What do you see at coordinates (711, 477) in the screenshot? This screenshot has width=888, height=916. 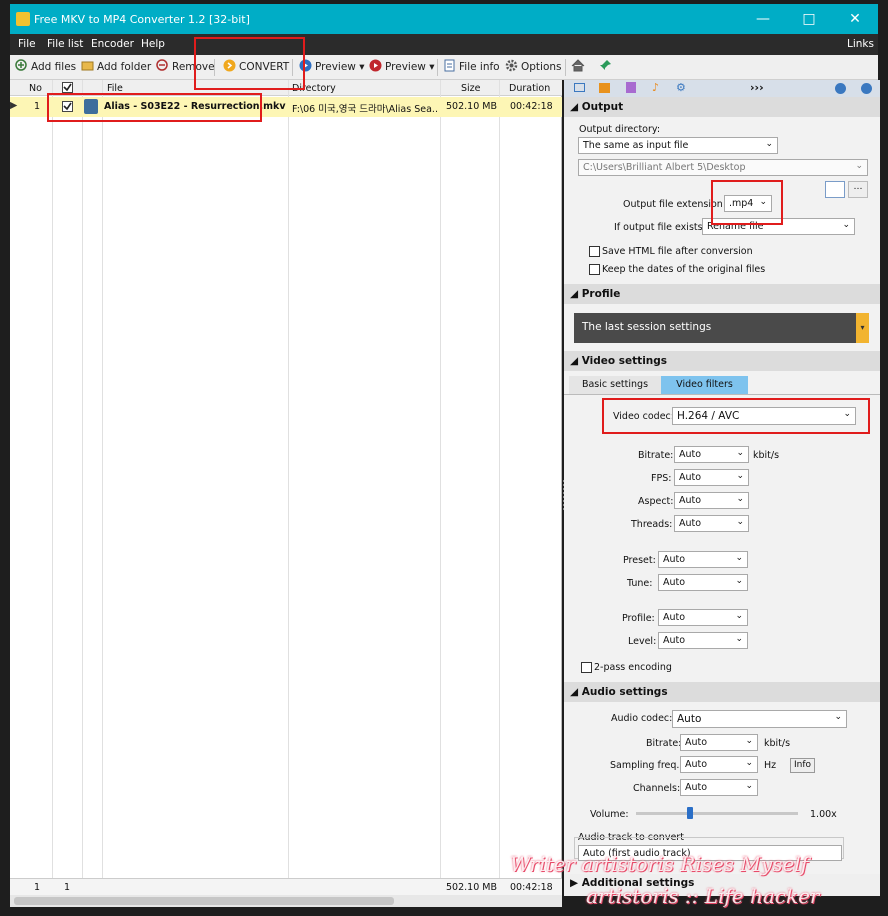 I see `fps-select: Auto ⌄` at bounding box center [711, 477].